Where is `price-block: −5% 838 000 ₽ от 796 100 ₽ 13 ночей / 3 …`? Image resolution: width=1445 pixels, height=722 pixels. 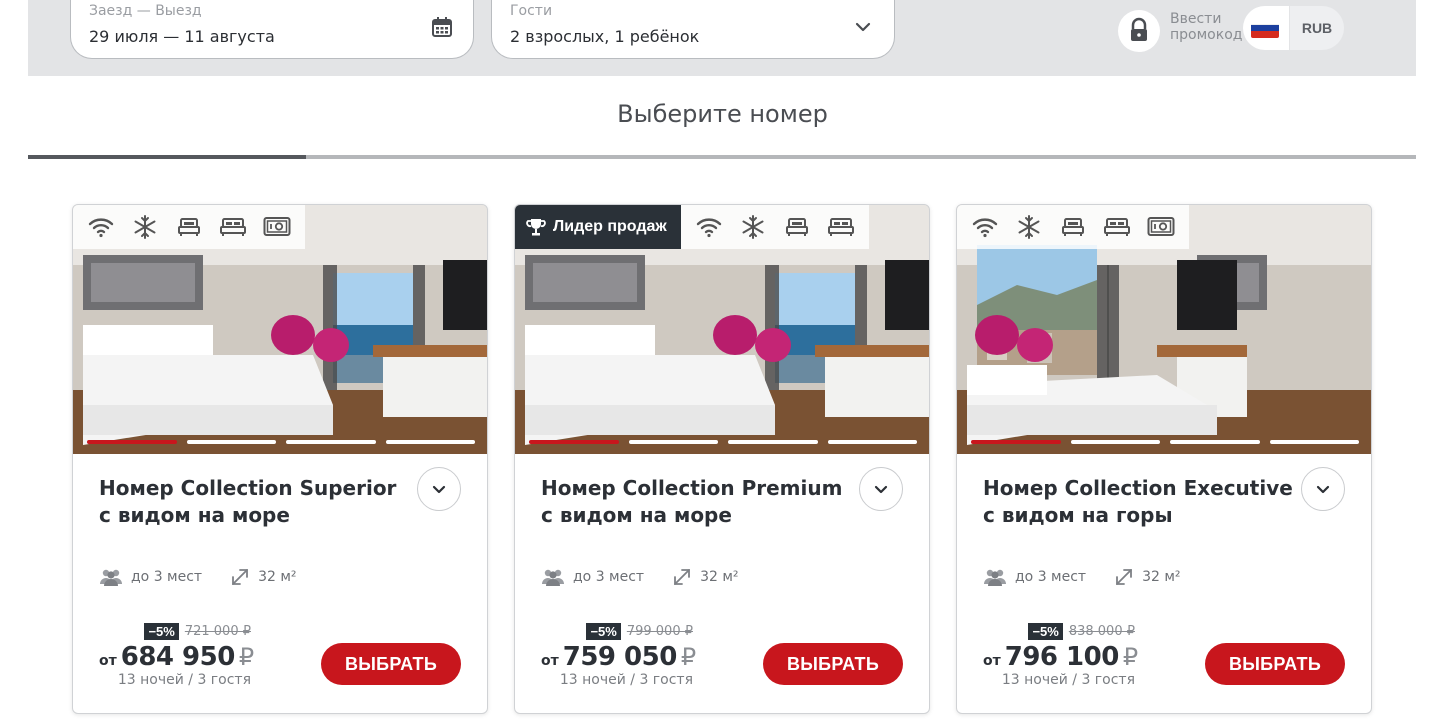 price-block: −5% 838 000 ₽ от 796 100 ₽ 13 ночей / 3 … is located at coordinates (1068, 655).